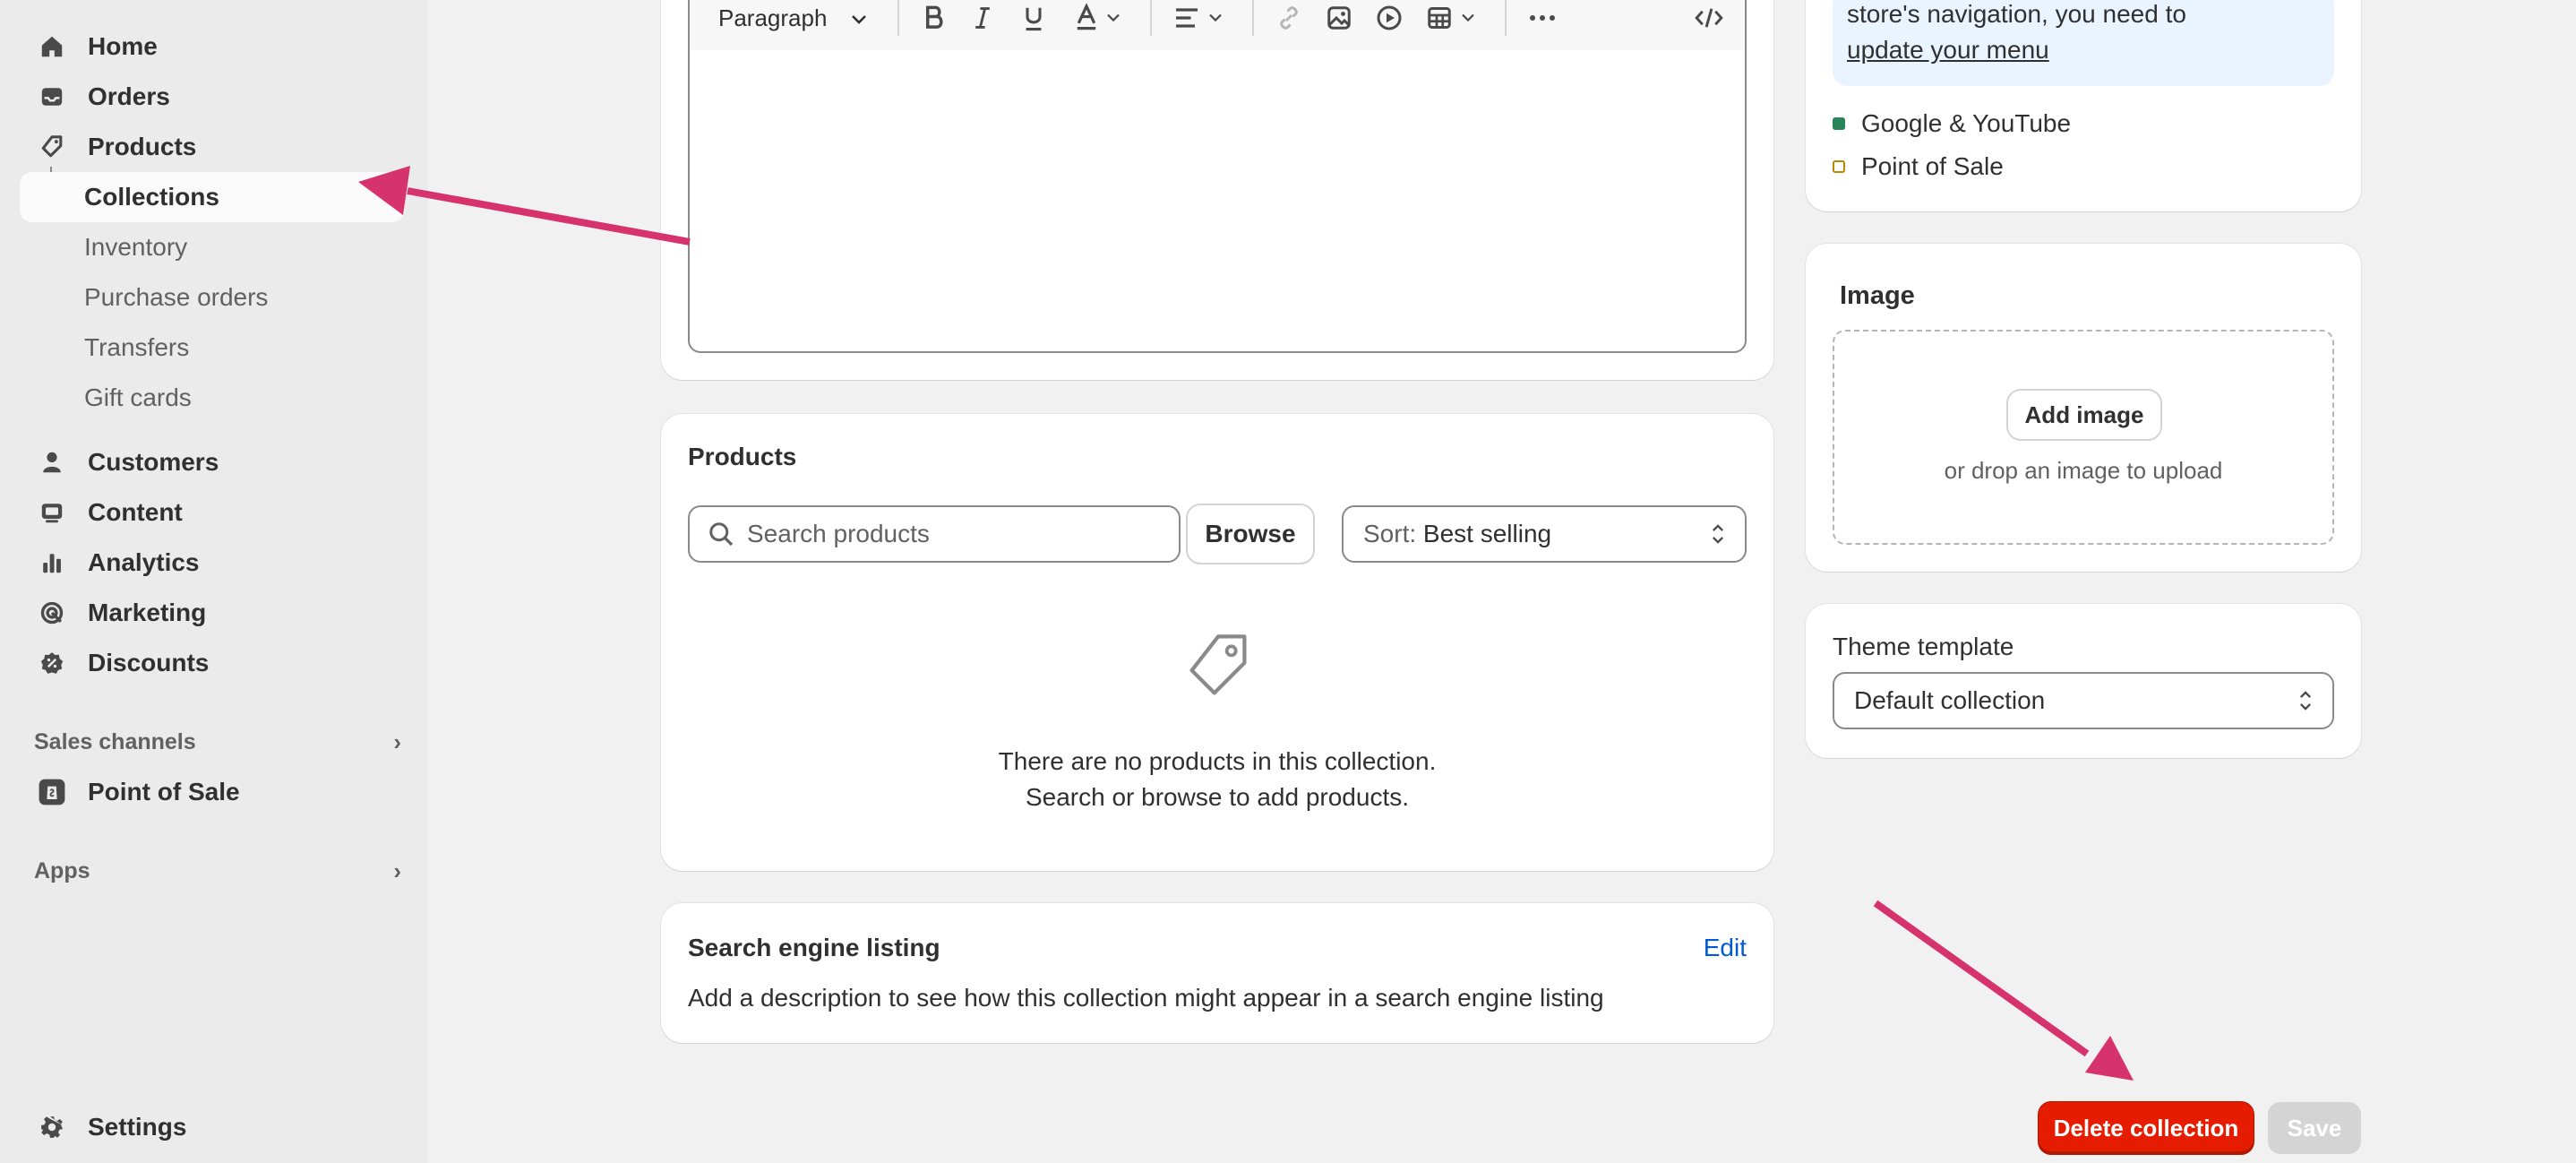 The height and width of the screenshot is (1163, 2576). What do you see at coordinates (2083, 700) in the screenshot?
I see `theme-template-select: Default collection` at bounding box center [2083, 700].